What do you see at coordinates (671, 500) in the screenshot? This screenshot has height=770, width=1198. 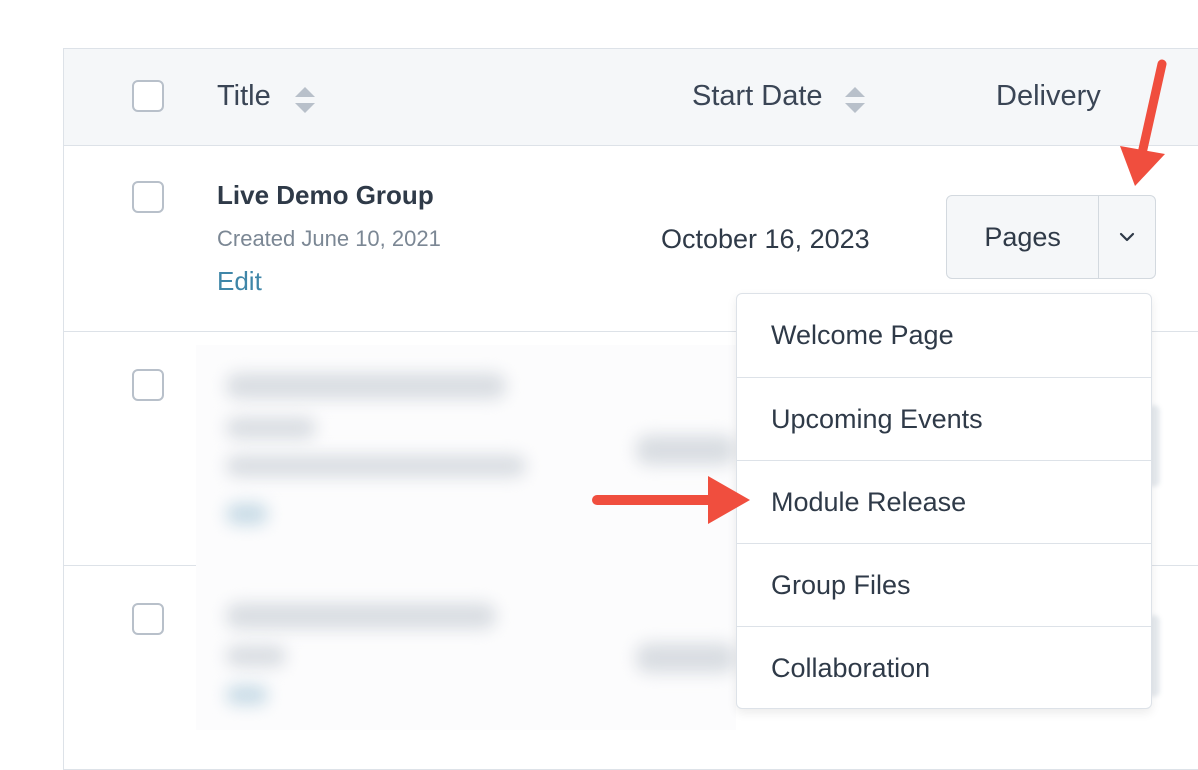 I see `annotation-arrow-right` at bounding box center [671, 500].